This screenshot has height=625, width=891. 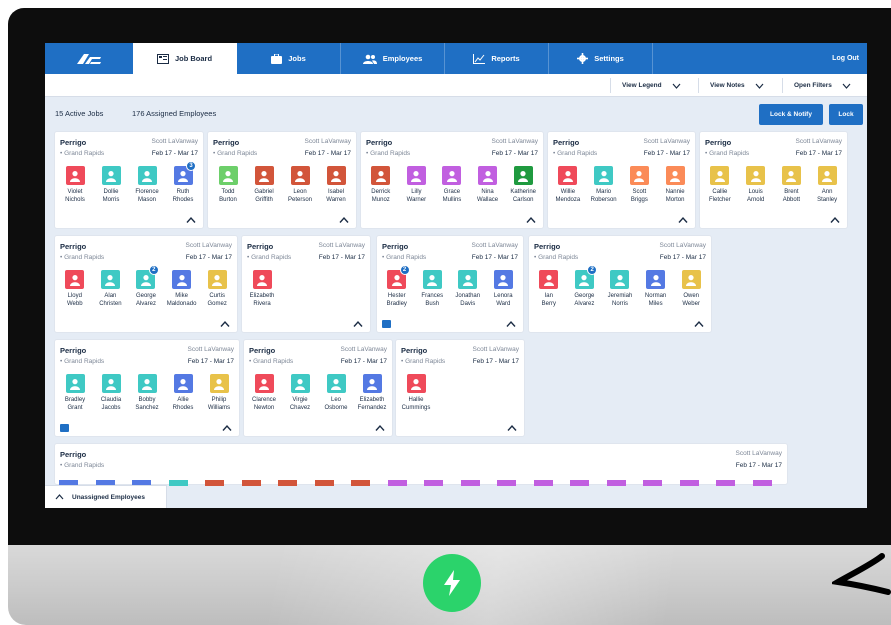 What do you see at coordinates (89, 58) in the screenshot?
I see `app-logo` at bounding box center [89, 58].